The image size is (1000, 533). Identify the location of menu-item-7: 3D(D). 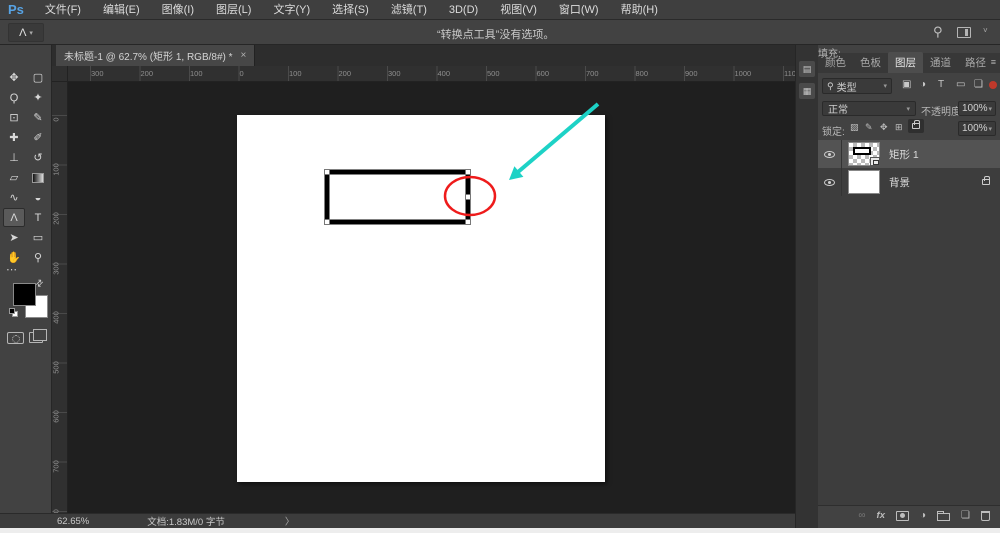
(463, 10).